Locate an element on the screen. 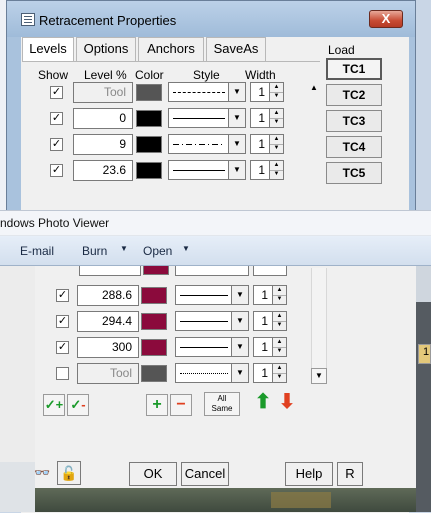  cancel-button: Cancel is located at coordinates (205, 474).